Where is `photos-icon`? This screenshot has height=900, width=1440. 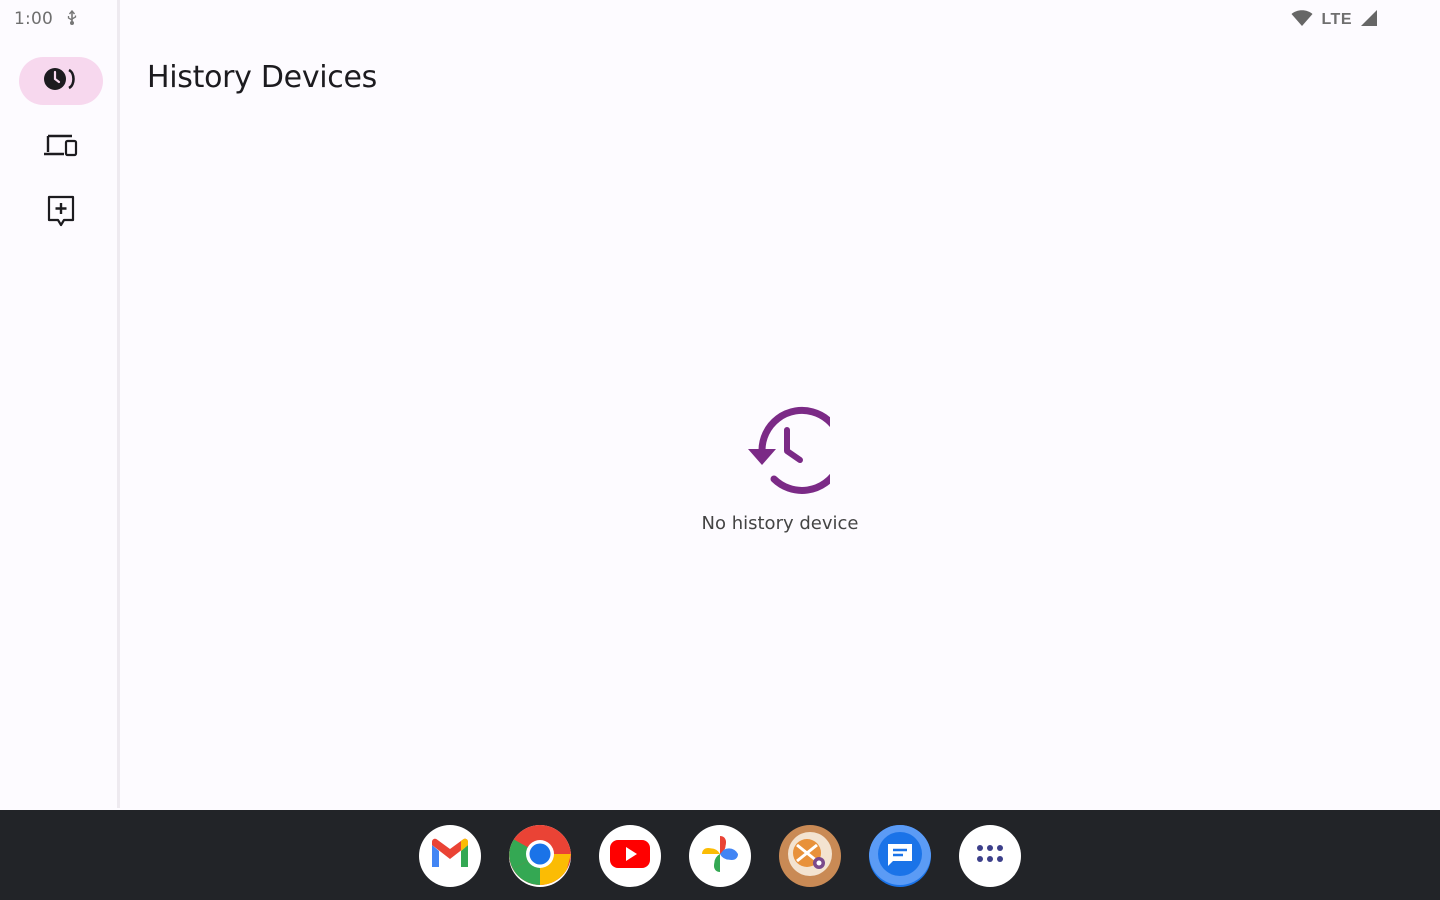 photos-icon is located at coordinates (720, 856).